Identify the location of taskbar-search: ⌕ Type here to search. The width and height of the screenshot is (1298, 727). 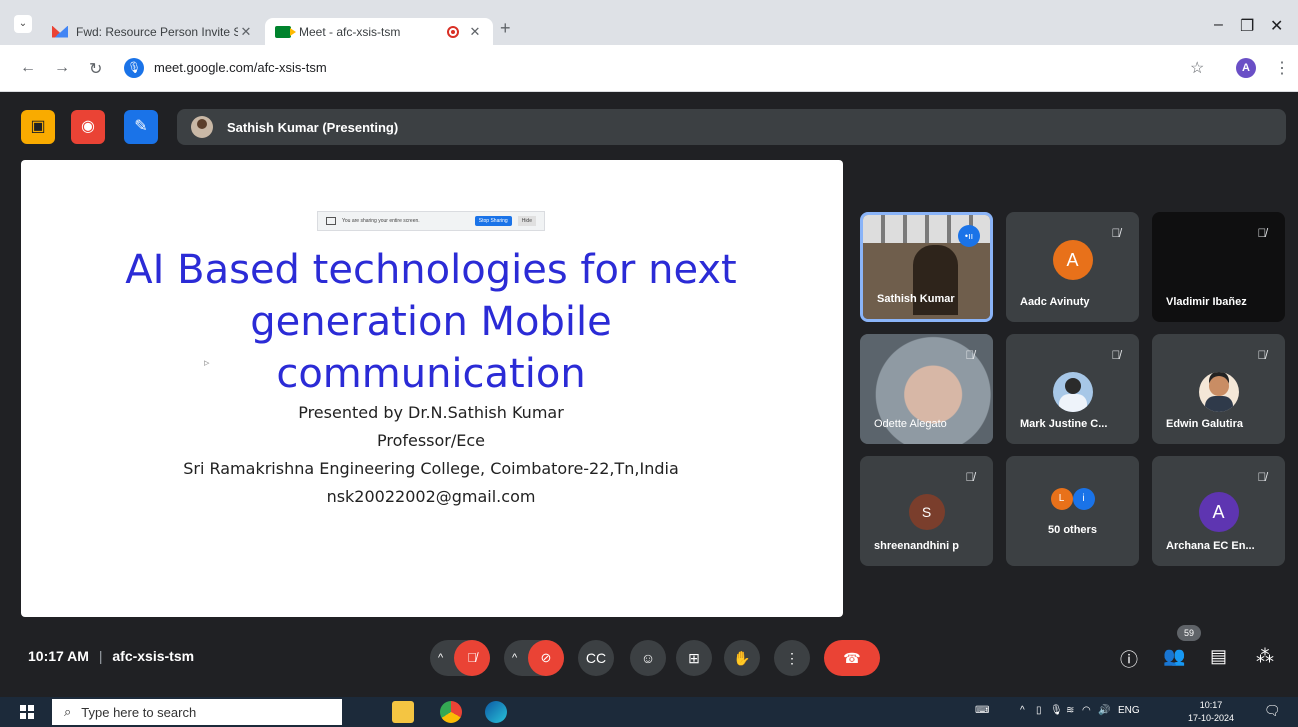
(197, 712).